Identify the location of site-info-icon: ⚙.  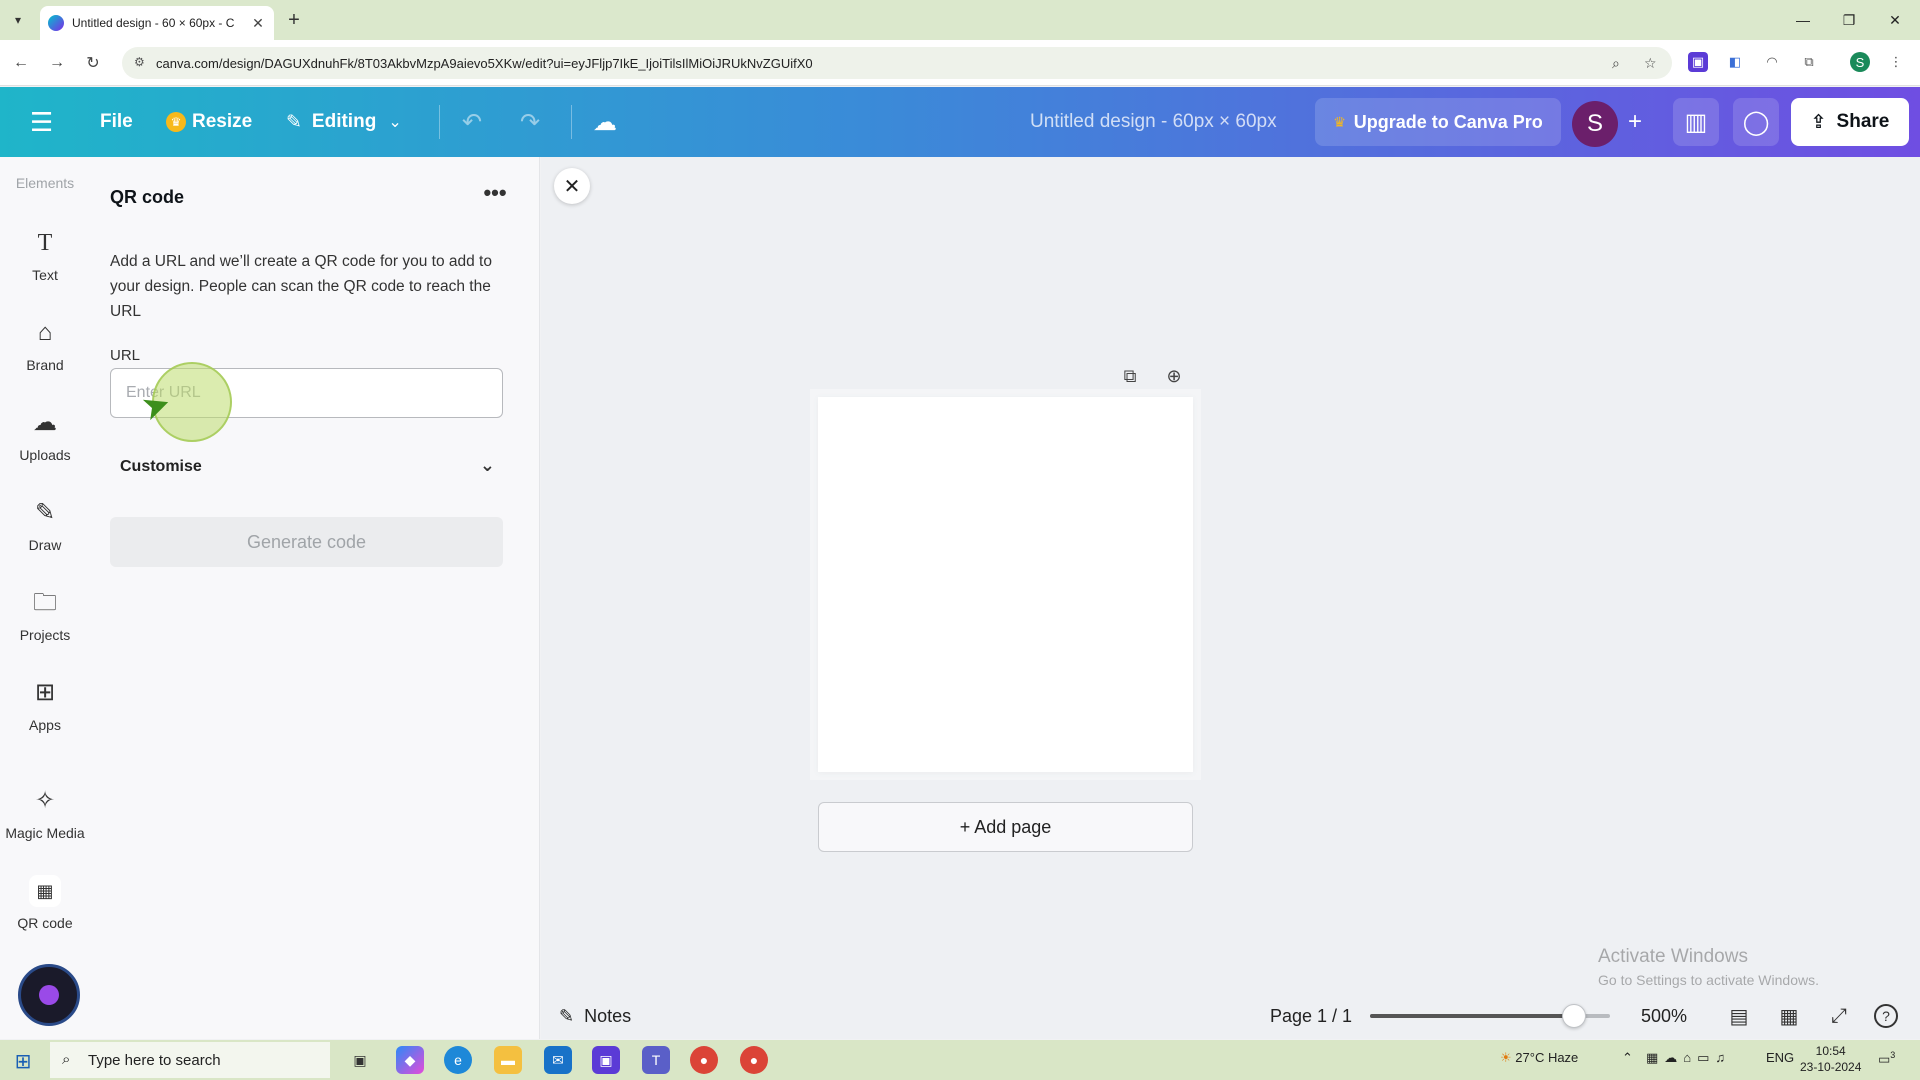
(139, 62).